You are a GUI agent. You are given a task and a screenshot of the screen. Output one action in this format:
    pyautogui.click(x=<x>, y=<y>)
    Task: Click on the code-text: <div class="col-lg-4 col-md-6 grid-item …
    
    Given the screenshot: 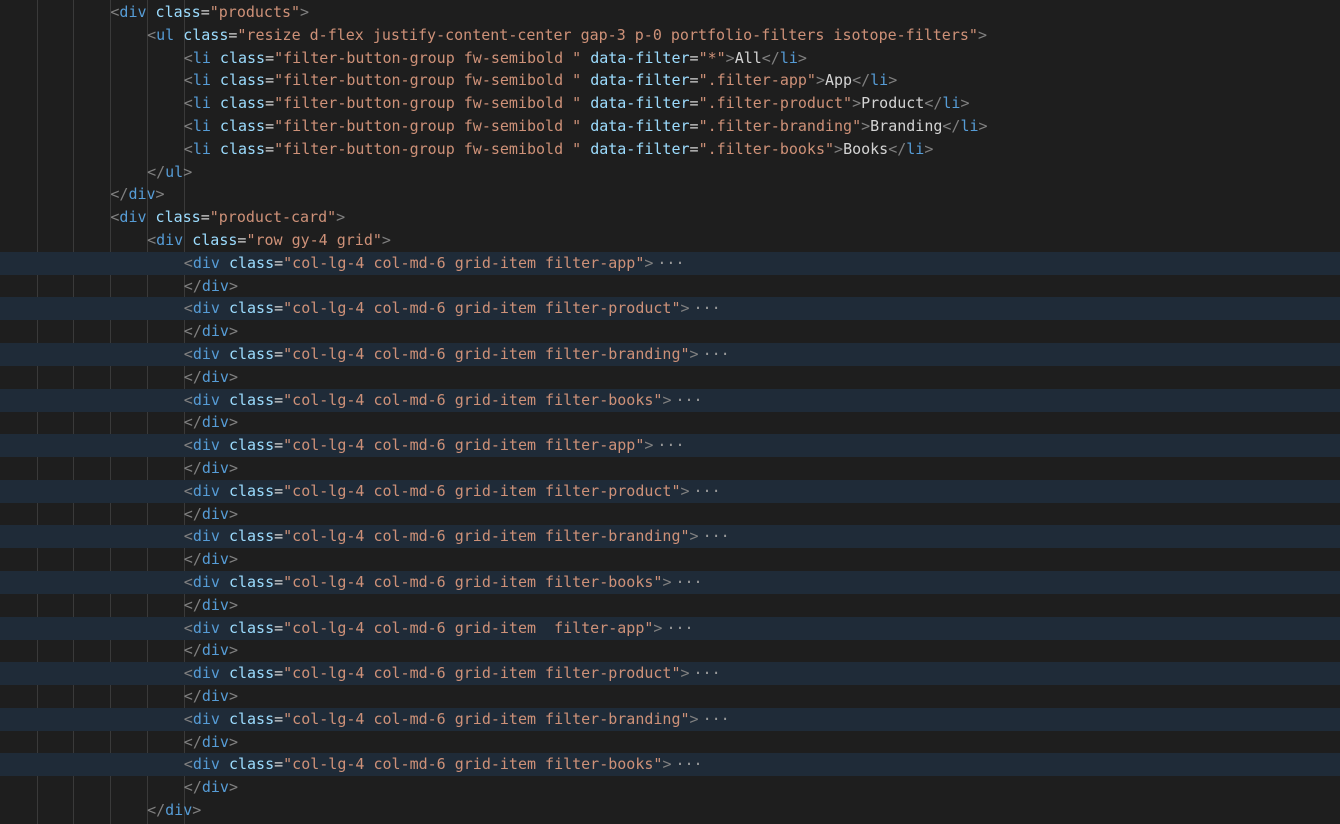 What is the action you would take?
    pyautogui.click(x=452, y=308)
    